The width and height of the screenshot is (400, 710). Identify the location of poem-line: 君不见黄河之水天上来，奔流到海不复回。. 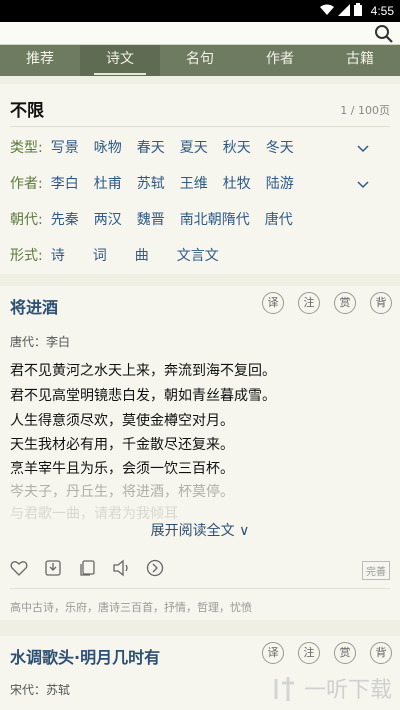
(143, 371).